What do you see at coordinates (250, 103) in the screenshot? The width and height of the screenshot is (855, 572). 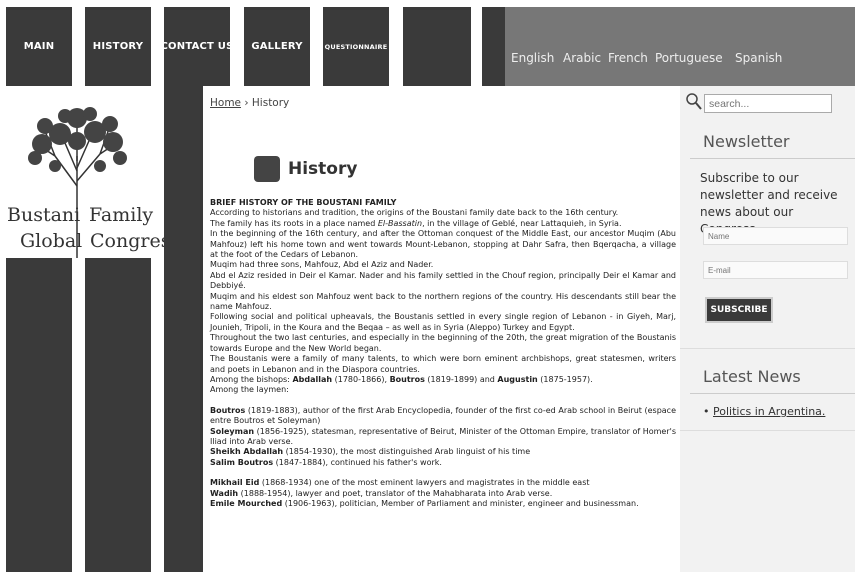 I see `breadcrumb: Home › History` at bounding box center [250, 103].